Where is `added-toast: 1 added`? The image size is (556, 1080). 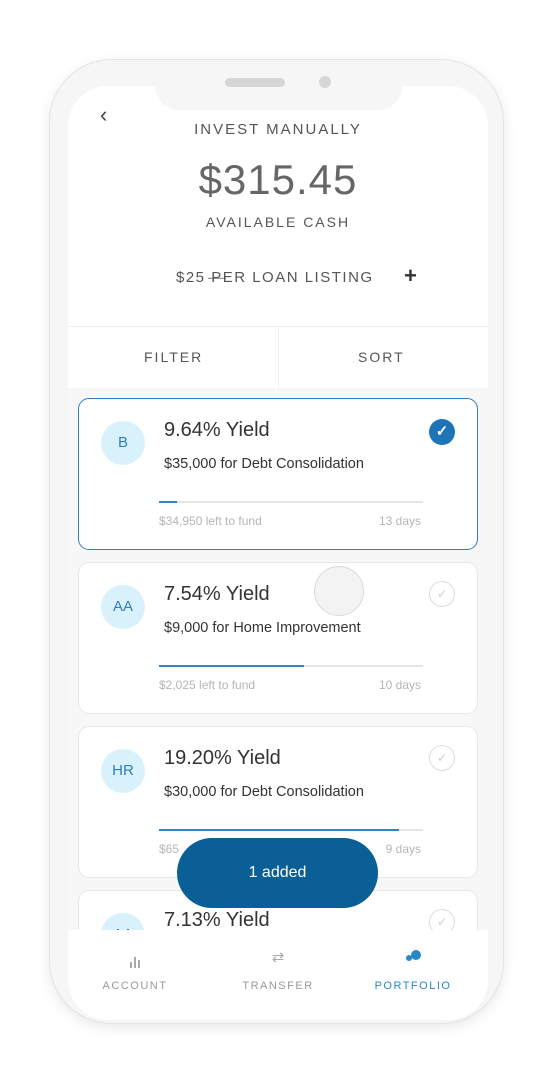
added-toast: 1 added is located at coordinates (277, 873).